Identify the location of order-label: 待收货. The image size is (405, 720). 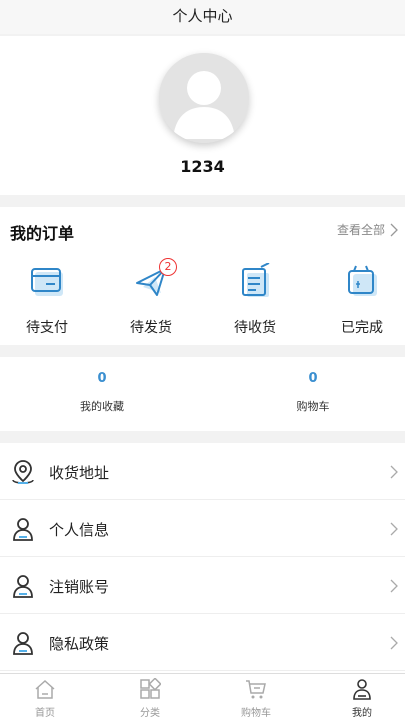
(255, 328).